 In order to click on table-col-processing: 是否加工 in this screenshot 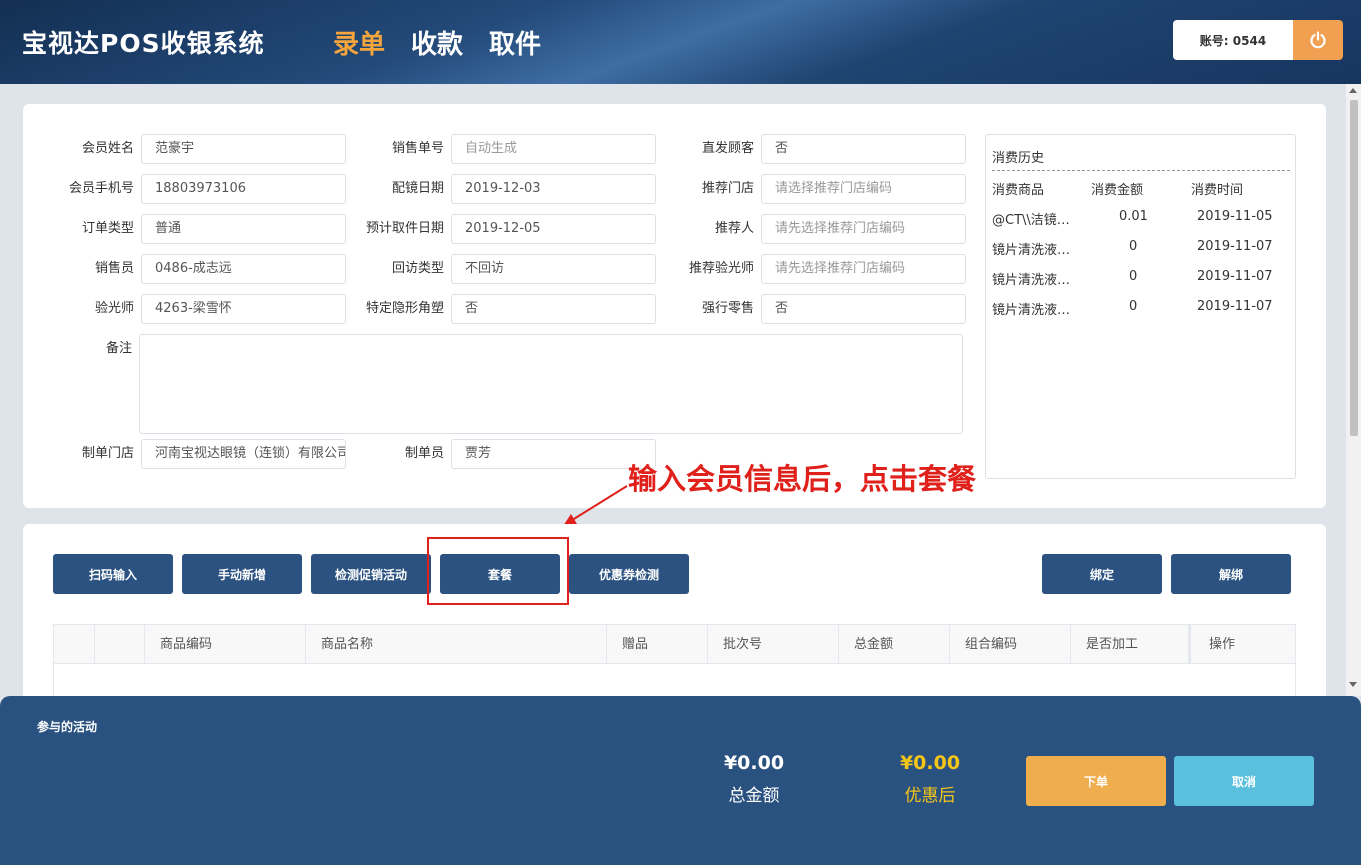, I will do `click(1131, 644)`.